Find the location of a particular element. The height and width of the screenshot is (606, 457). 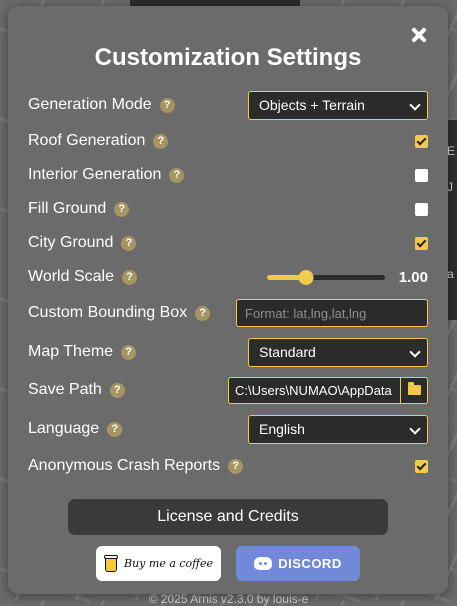

language-row: Language ? English is located at coordinates (228, 429).